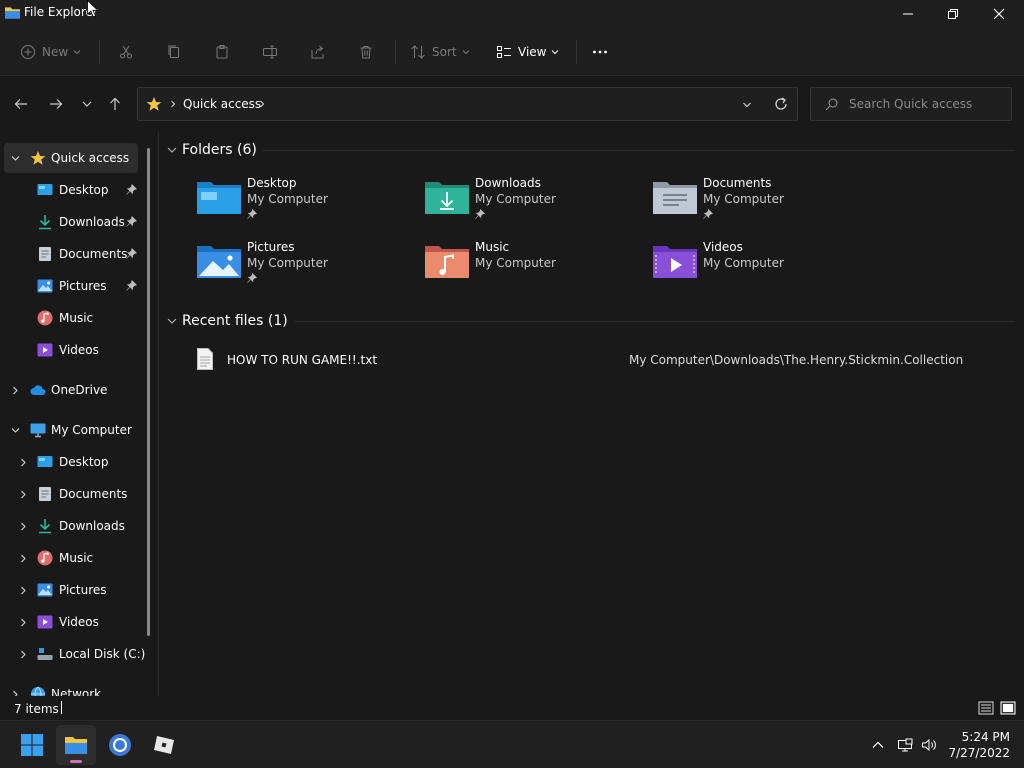 The image size is (1024, 768). Describe the element at coordinates (71, 590) in the screenshot. I see `sidebar-item-computer-pictures: Pictures` at that location.